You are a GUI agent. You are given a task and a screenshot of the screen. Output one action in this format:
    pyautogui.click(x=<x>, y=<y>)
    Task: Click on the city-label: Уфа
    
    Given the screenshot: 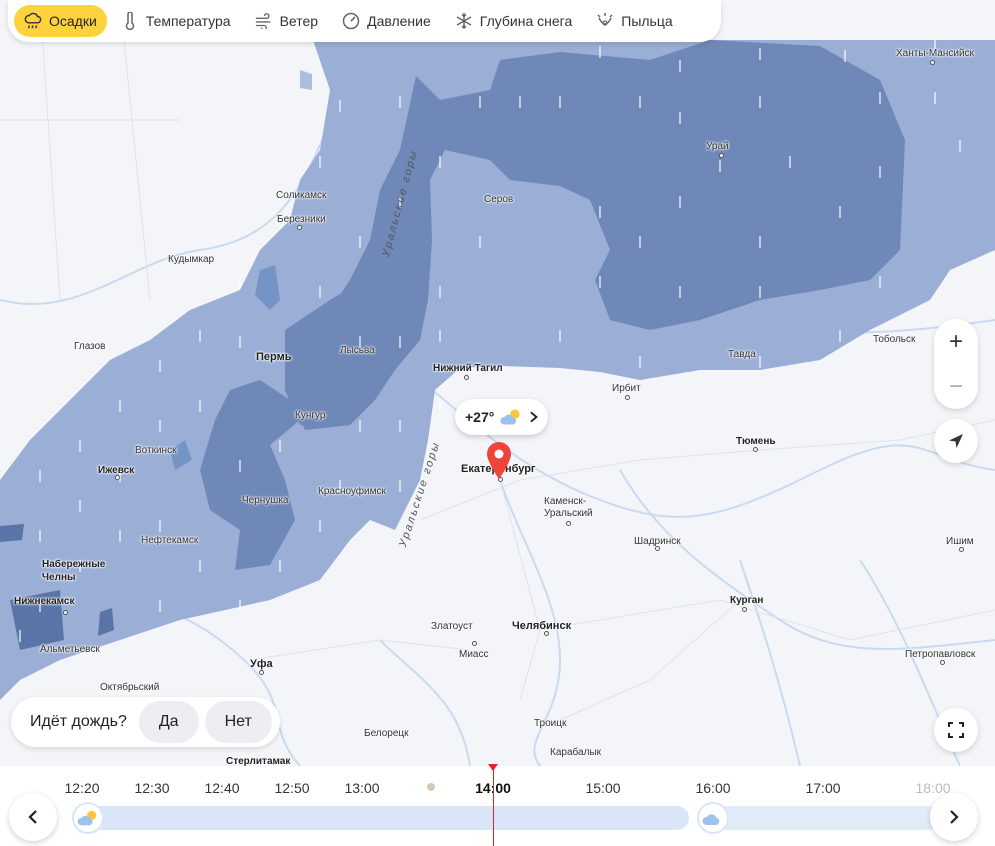 What is the action you would take?
    pyautogui.click(x=261, y=664)
    